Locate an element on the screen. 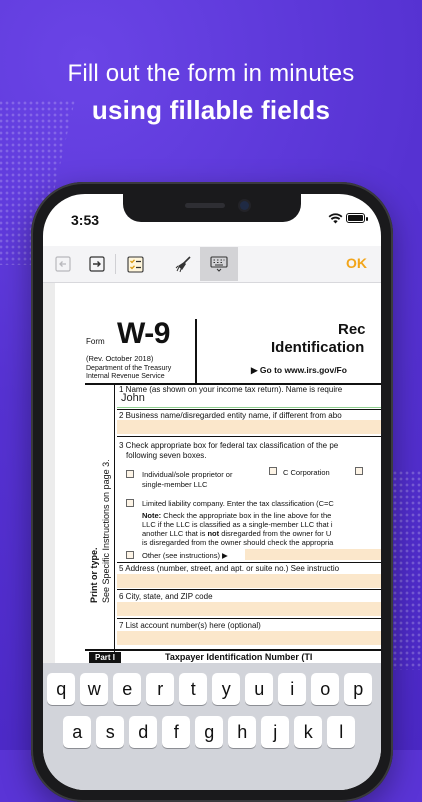 The width and height of the screenshot is (422, 802). key-t: t is located at coordinates (193, 689).